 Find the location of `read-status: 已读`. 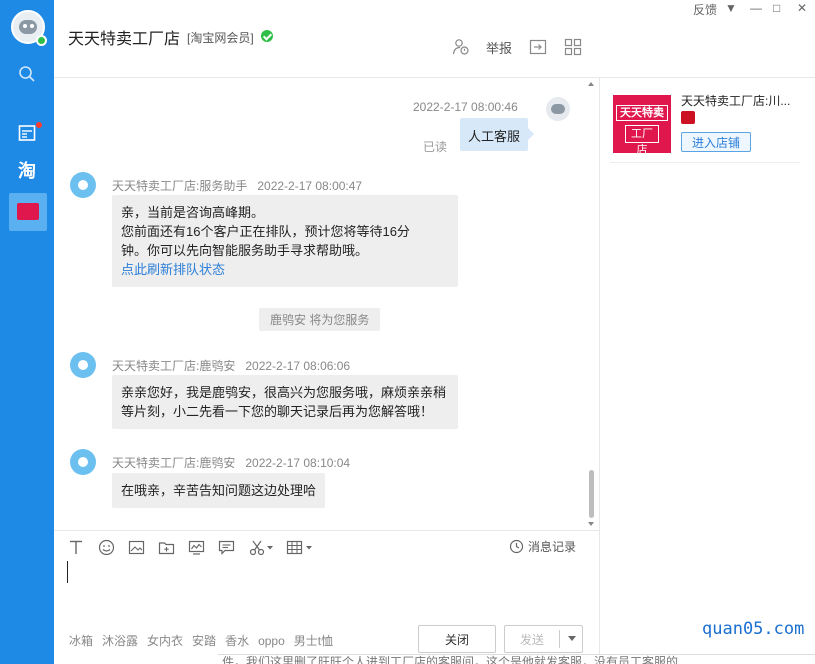

read-status: 已读 is located at coordinates (435, 147).